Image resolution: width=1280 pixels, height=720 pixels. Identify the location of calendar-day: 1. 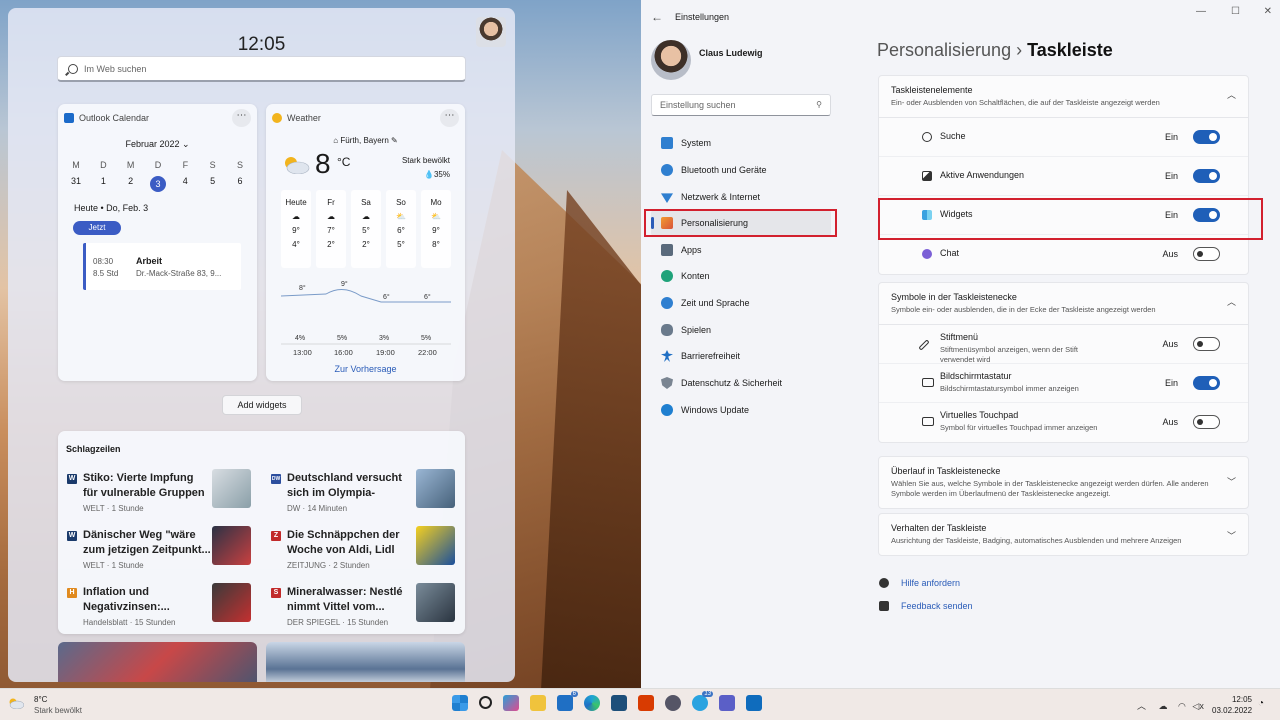
(103, 184).